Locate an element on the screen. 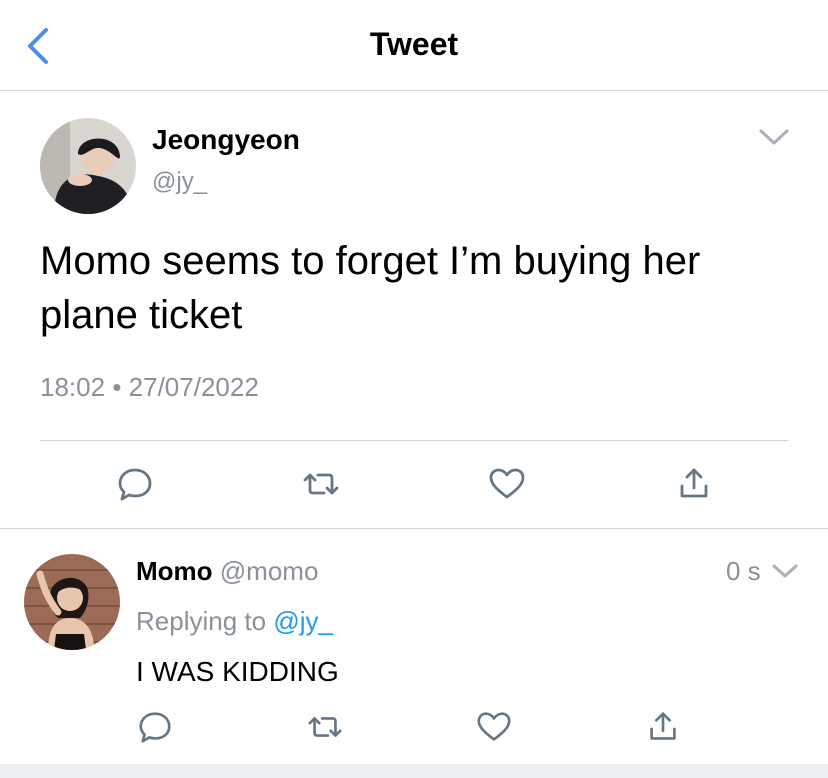 The height and width of the screenshot is (778, 828). bottom-strip is located at coordinates (414, 771).